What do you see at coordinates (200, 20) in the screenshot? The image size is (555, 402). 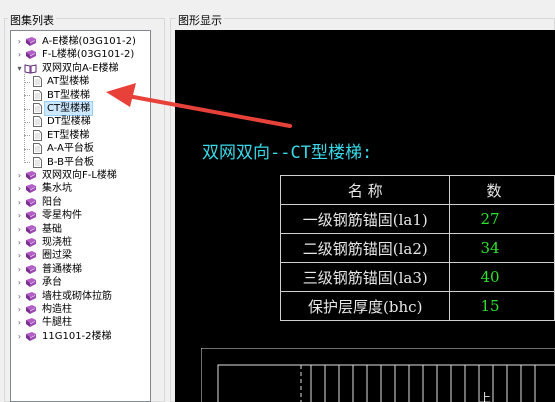 I see `graphic-panel-title: 图形显示` at bounding box center [200, 20].